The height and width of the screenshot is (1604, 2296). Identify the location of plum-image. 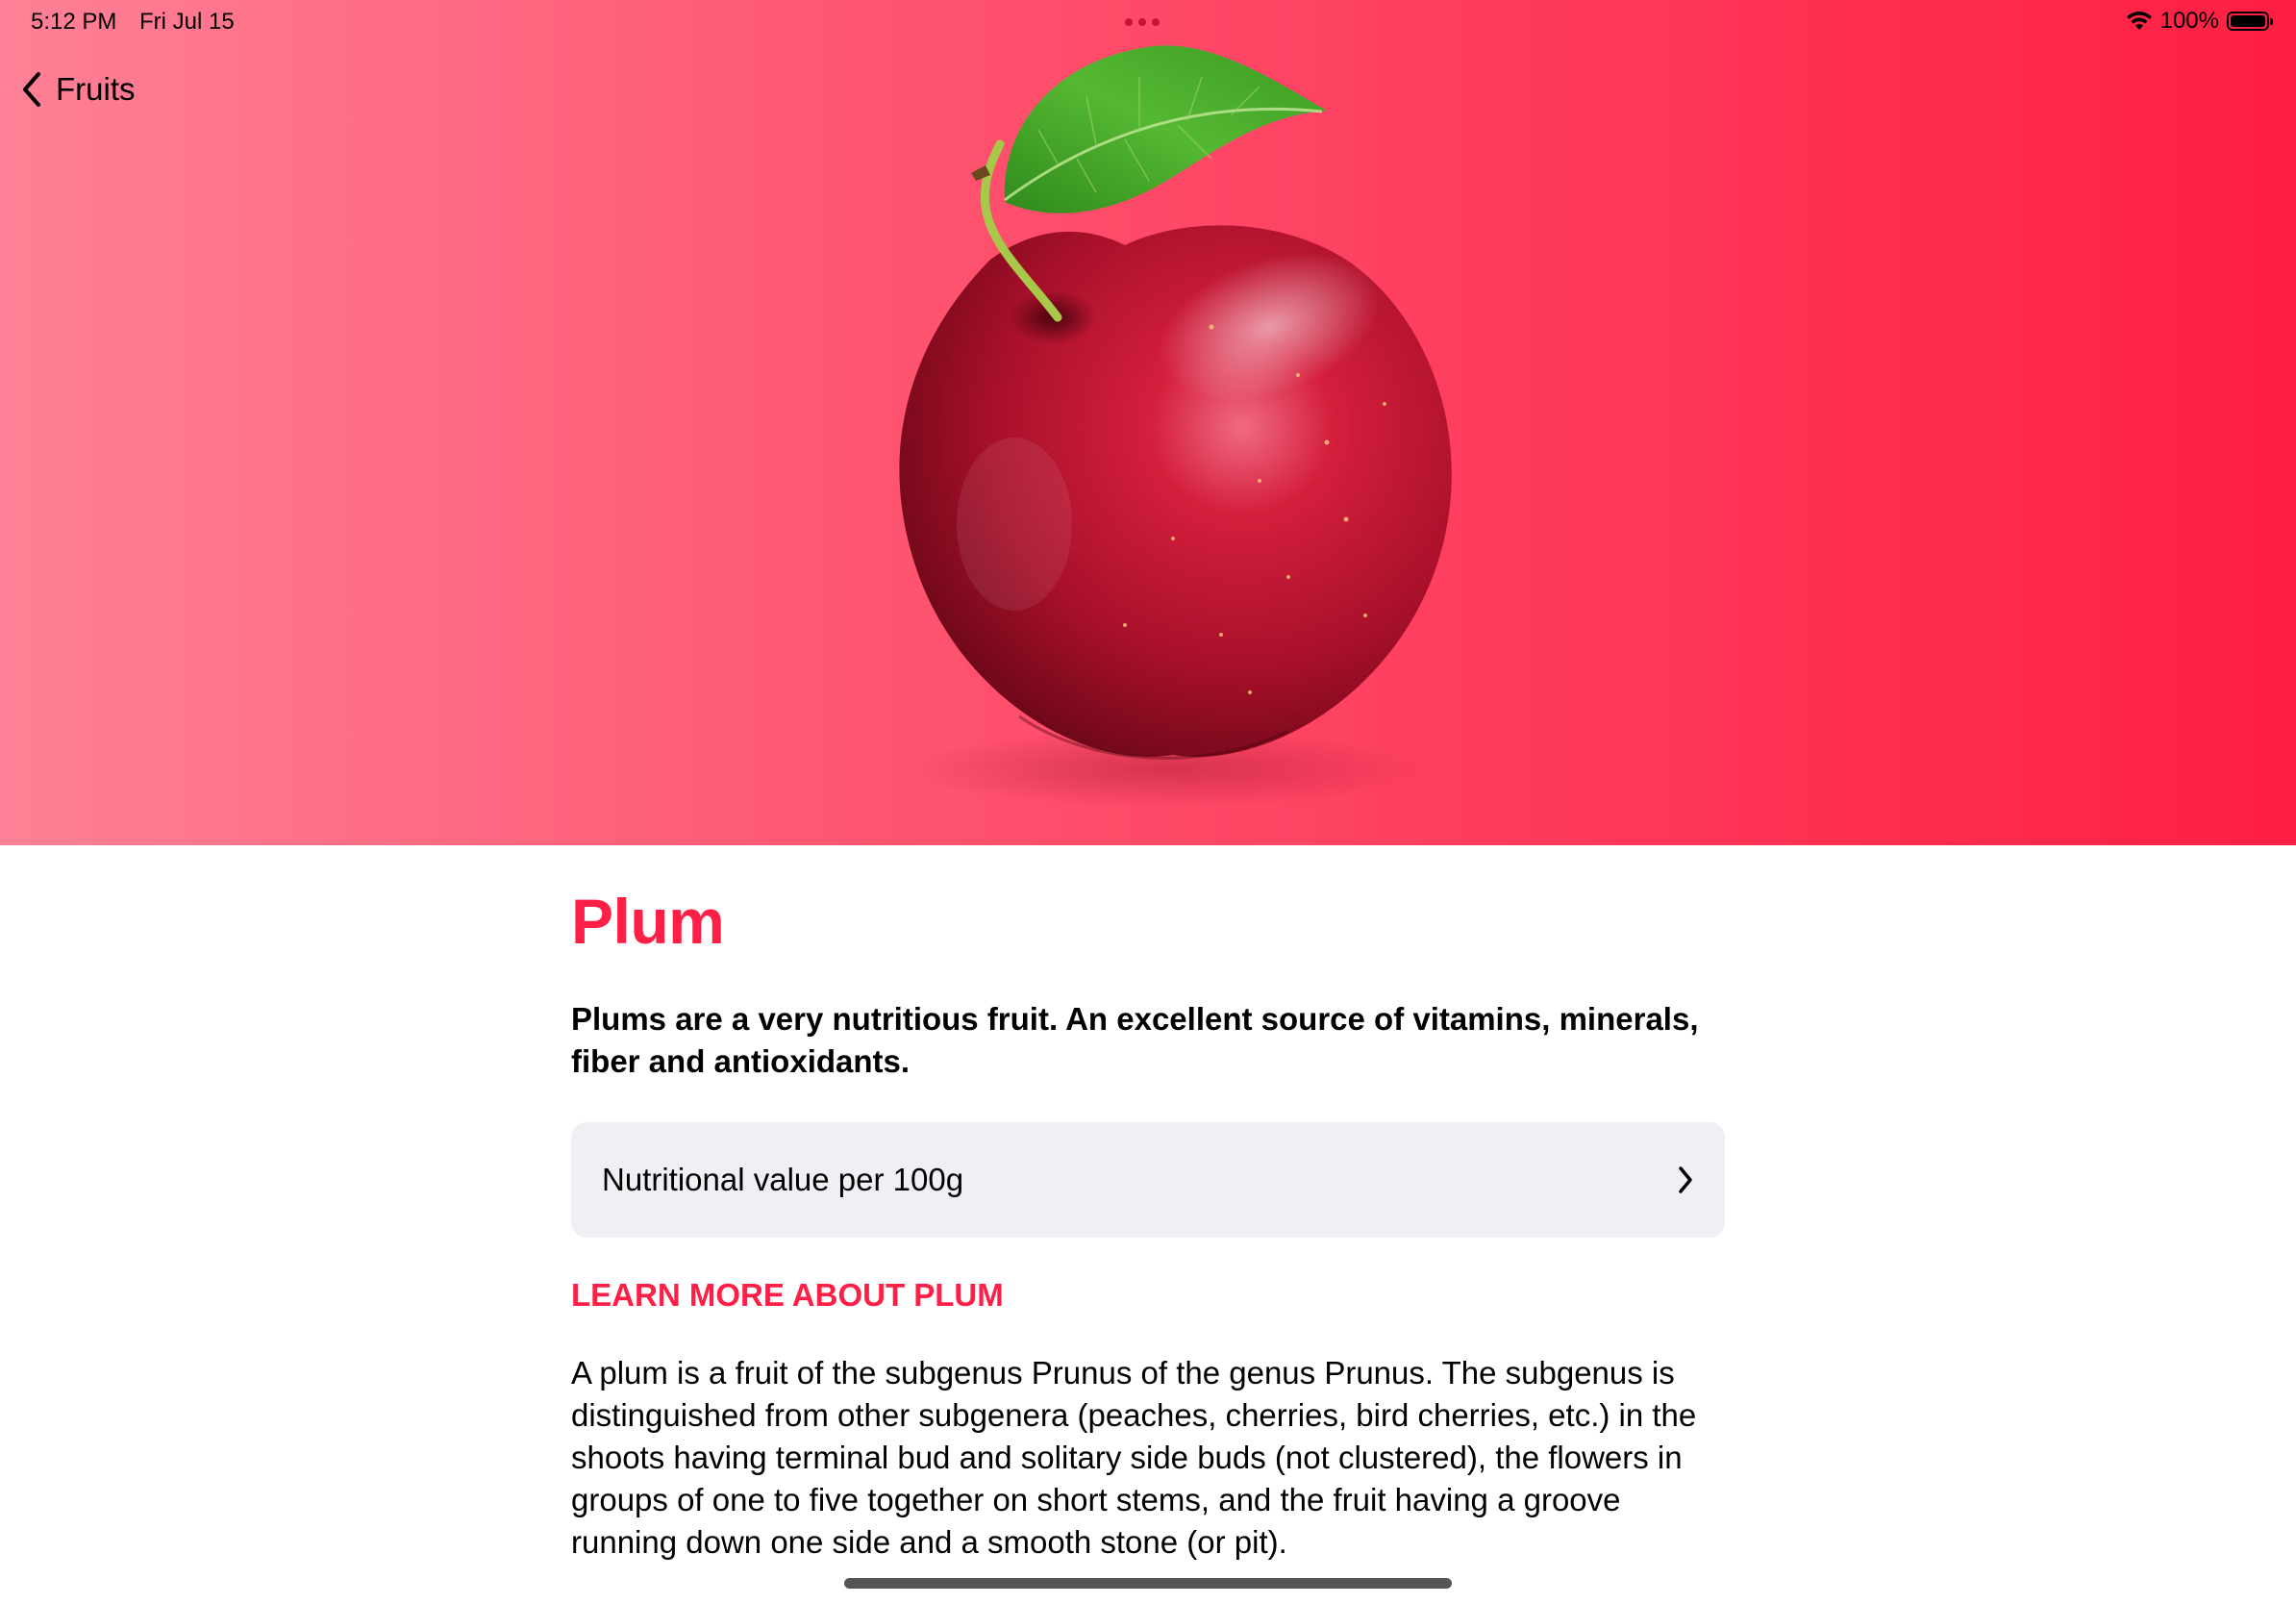
(1175, 426).